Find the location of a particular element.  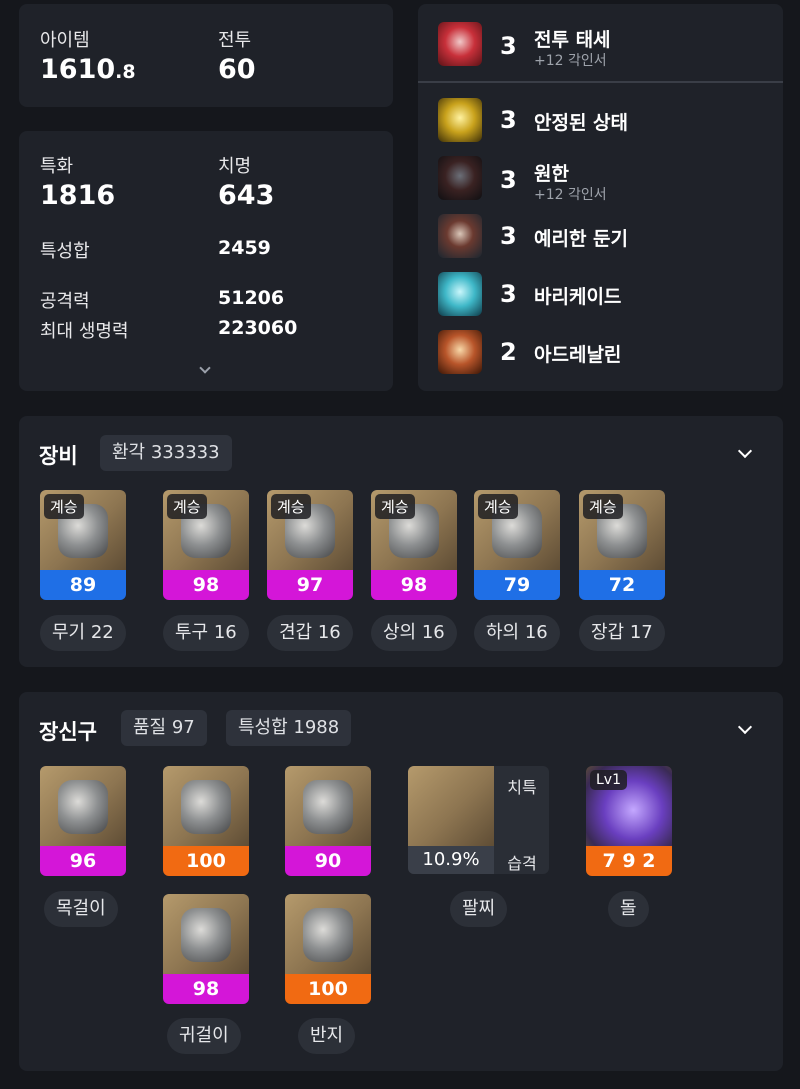

combat-level-label: 전투 is located at coordinates (235, 40).